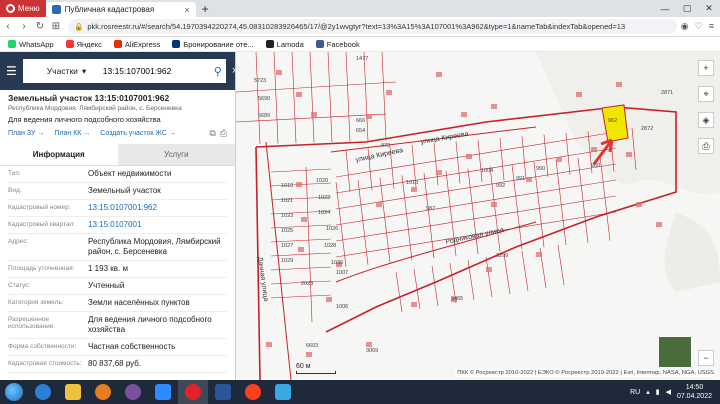 The image size is (720, 404). What do you see at coordinates (360, 131) in the screenshot?
I see `parcel-number-label: 654` at bounding box center [360, 131].